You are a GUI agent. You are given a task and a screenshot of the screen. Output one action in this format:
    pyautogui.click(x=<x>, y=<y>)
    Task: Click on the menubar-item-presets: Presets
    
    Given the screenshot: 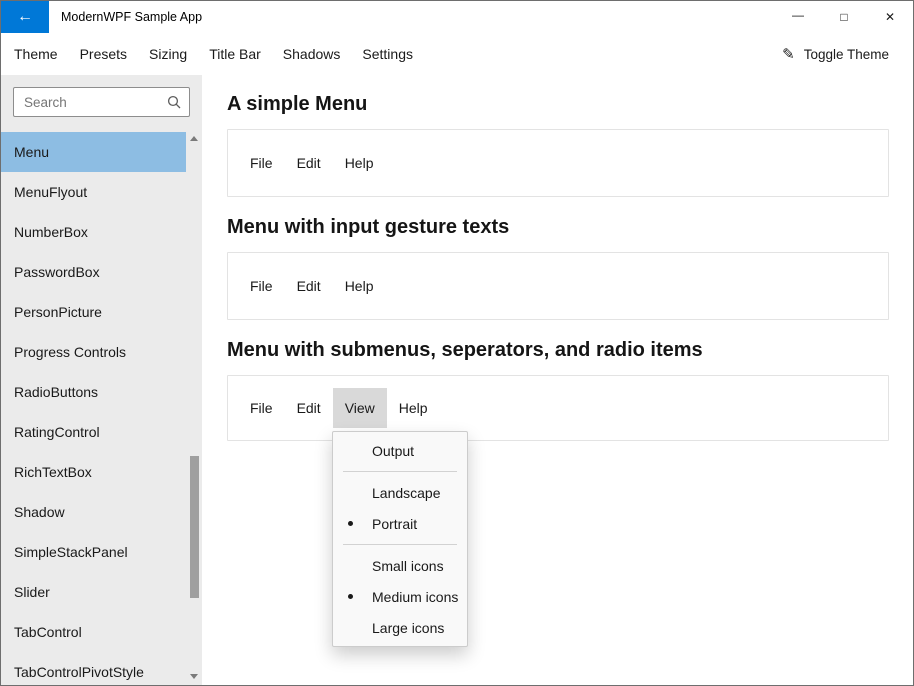 What is the action you would take?
    pyautogui.click(x=103, y=54)
    